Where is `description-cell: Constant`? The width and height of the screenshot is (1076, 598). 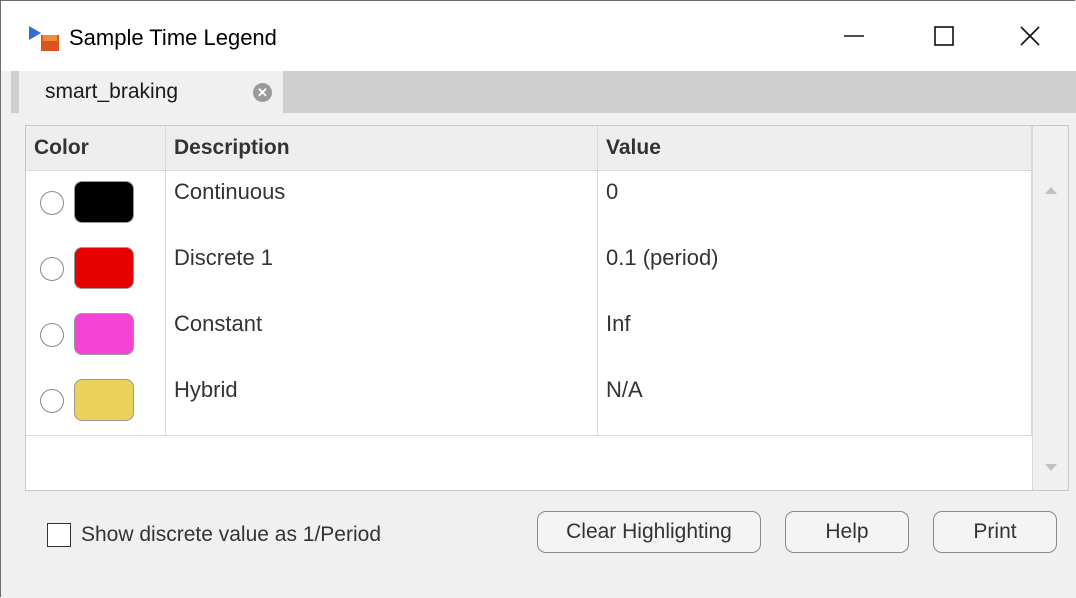
description-cell: Constant is located at coordinates (382, 336).